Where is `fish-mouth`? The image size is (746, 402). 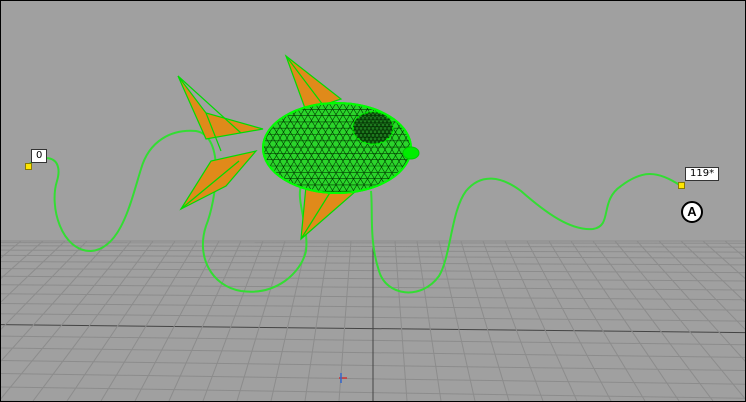 fish-mouth is located at coordinates (411, 153).